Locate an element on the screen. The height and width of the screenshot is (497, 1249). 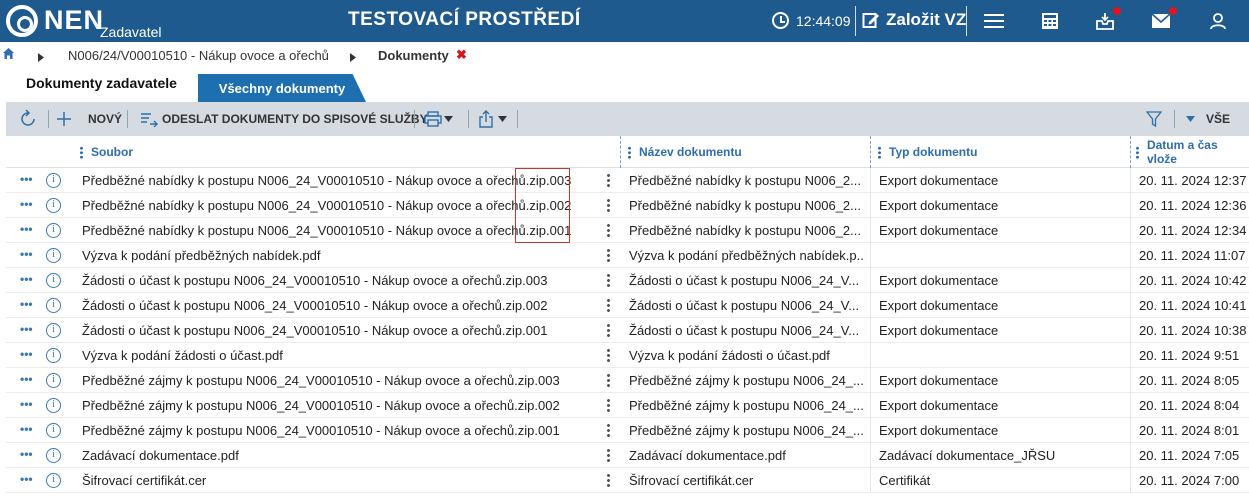
filter-select: VŠE is located at coordinates (1208, 119).